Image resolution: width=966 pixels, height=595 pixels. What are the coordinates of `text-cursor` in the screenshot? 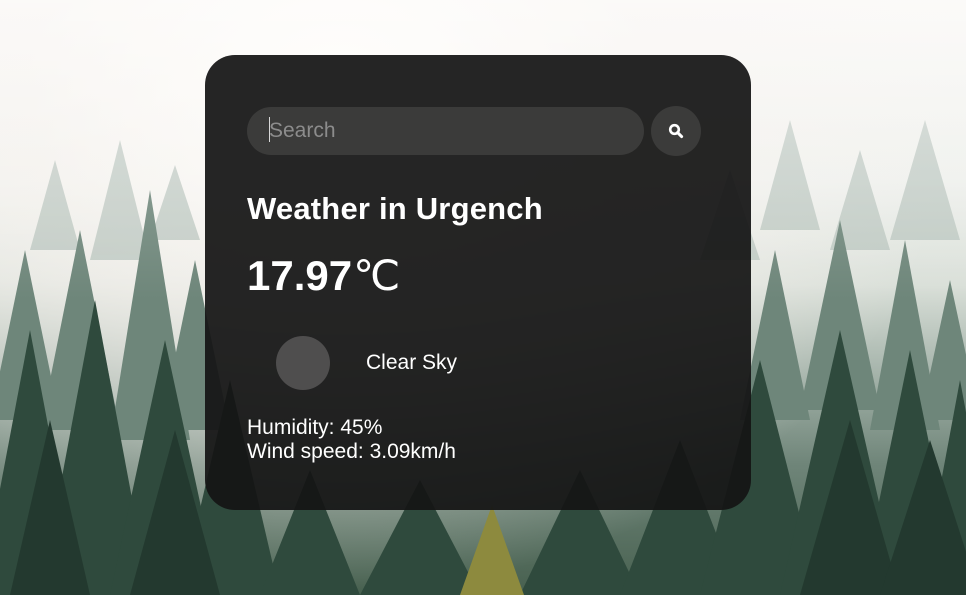 It's located at (269, 129).